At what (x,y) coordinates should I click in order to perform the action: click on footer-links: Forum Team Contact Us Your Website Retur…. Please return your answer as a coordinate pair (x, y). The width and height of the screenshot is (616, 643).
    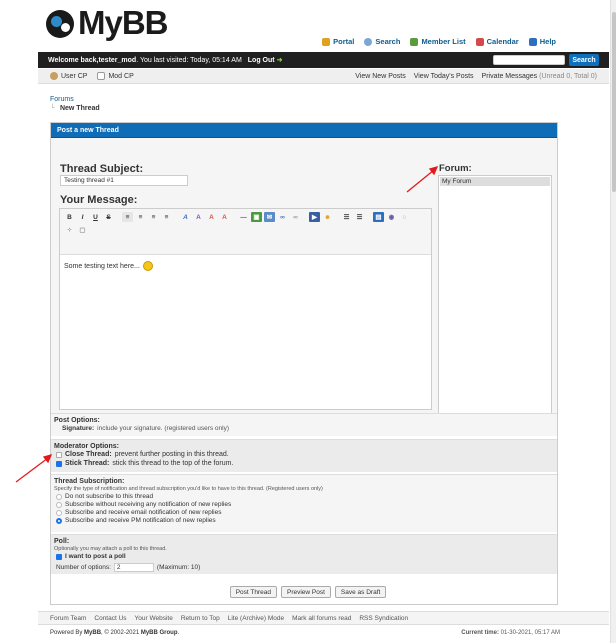
    Looking at the image, I should click on (323, 618).